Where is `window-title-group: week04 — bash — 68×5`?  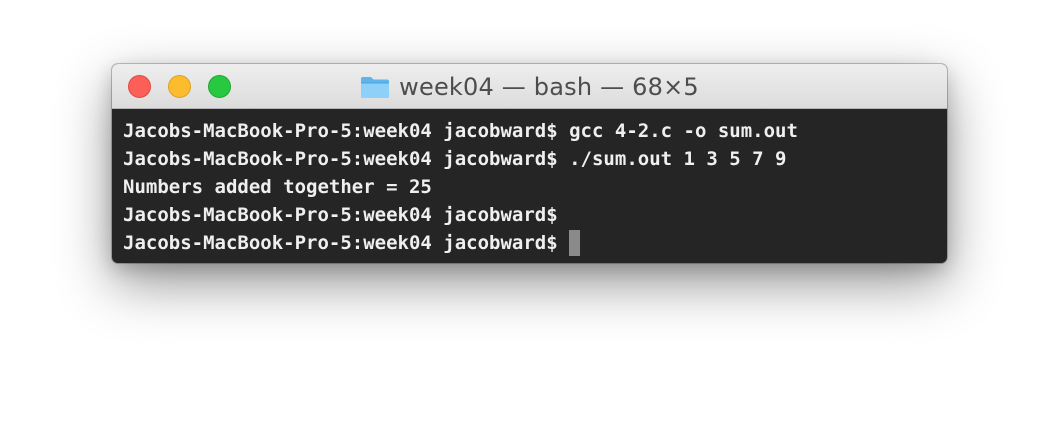
window-title-group: week04 — bash — 68×5 is located at coordinates (529, 86).